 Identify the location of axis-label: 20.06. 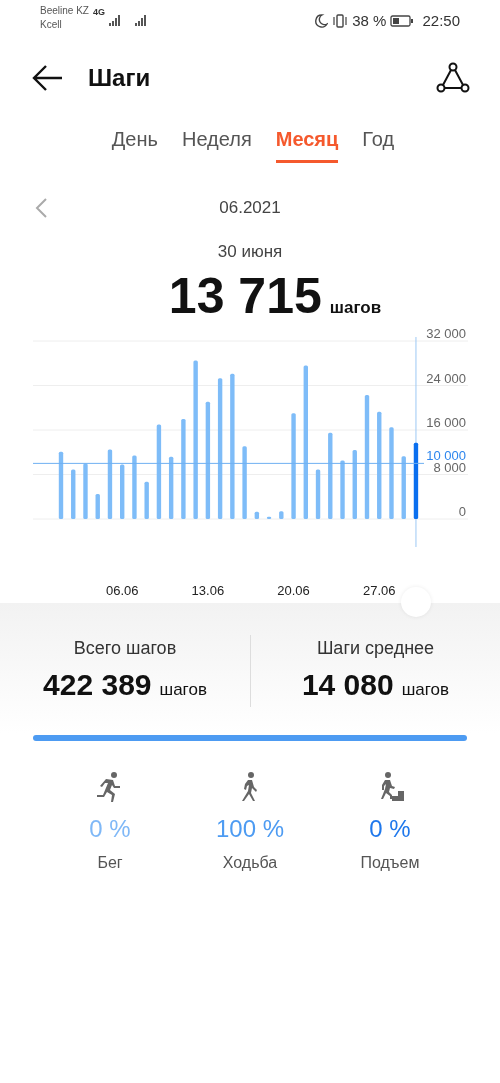
(293, 590).